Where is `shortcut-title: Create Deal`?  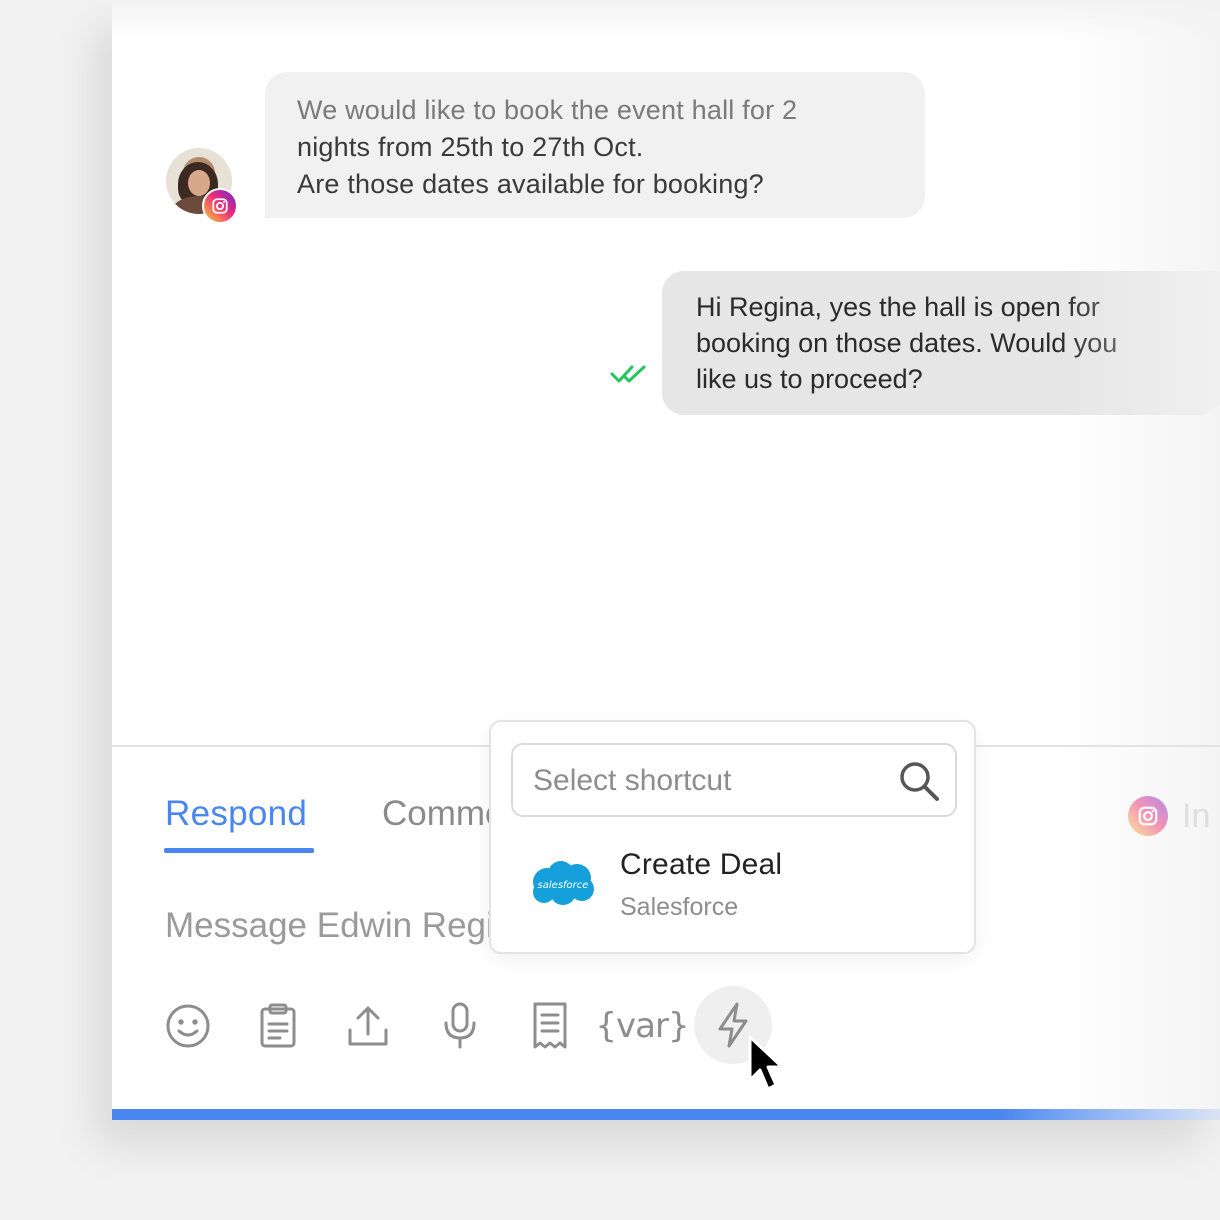
shortcut-title: Create Deal is located at coordinates (701, 864).